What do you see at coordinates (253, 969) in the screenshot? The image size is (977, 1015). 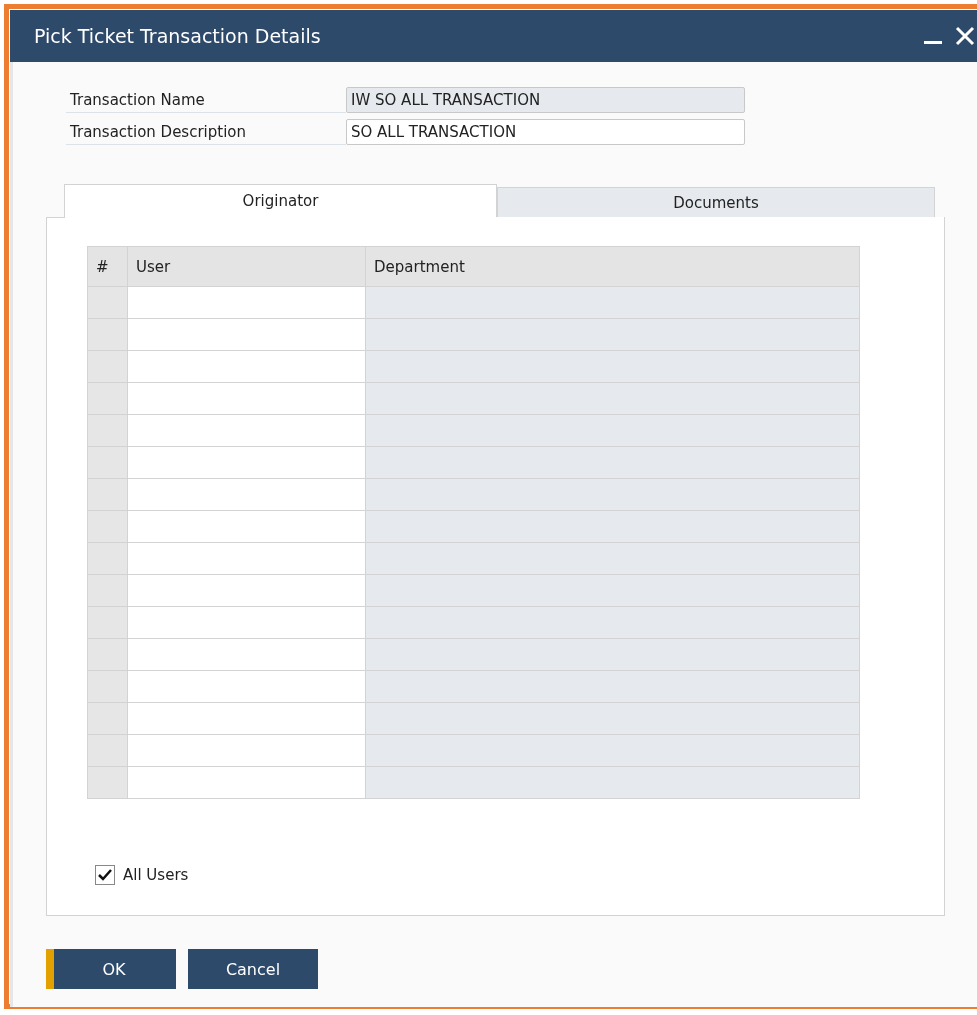 I see `dialog-button: Cancel` at bounding box center [253, 969].